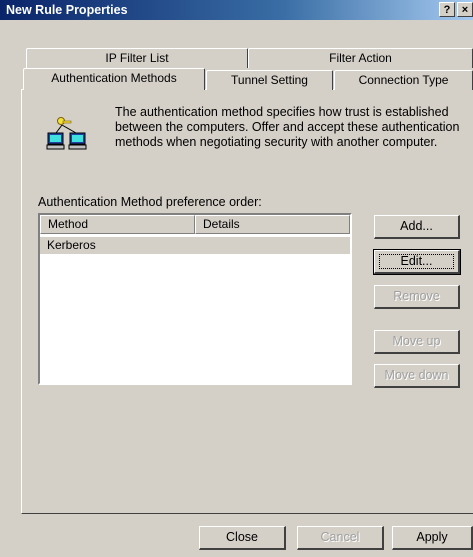  Describe the element at coordinates (417, 376) in the screenshot. I see `move-down-button: Move down` at that location.